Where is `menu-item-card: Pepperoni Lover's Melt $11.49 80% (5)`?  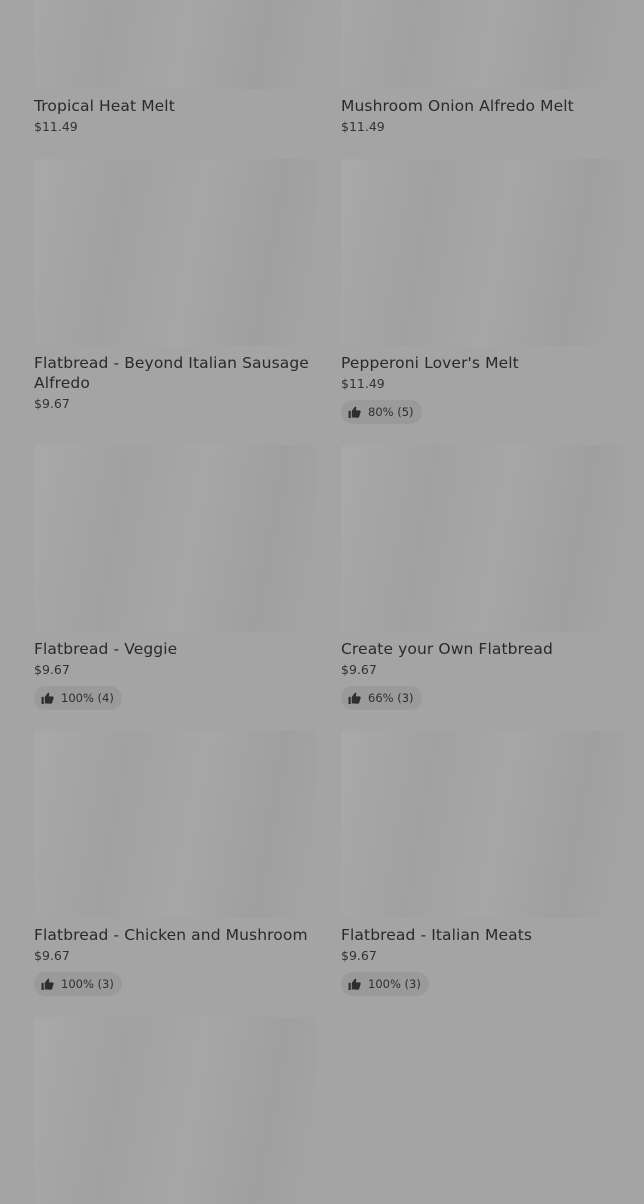
menu-item-card: Pepperoni Lover's Melt $11.49 80% (5) is located at coordinates (482, 291).